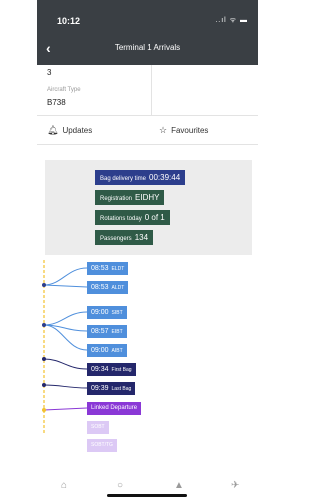 The width and height of the screenshot is (320, 499). What do you see at coordinates (77, 130) in the screenshot?
I see `updates-label: Updates` at bounding box center [77, 130].